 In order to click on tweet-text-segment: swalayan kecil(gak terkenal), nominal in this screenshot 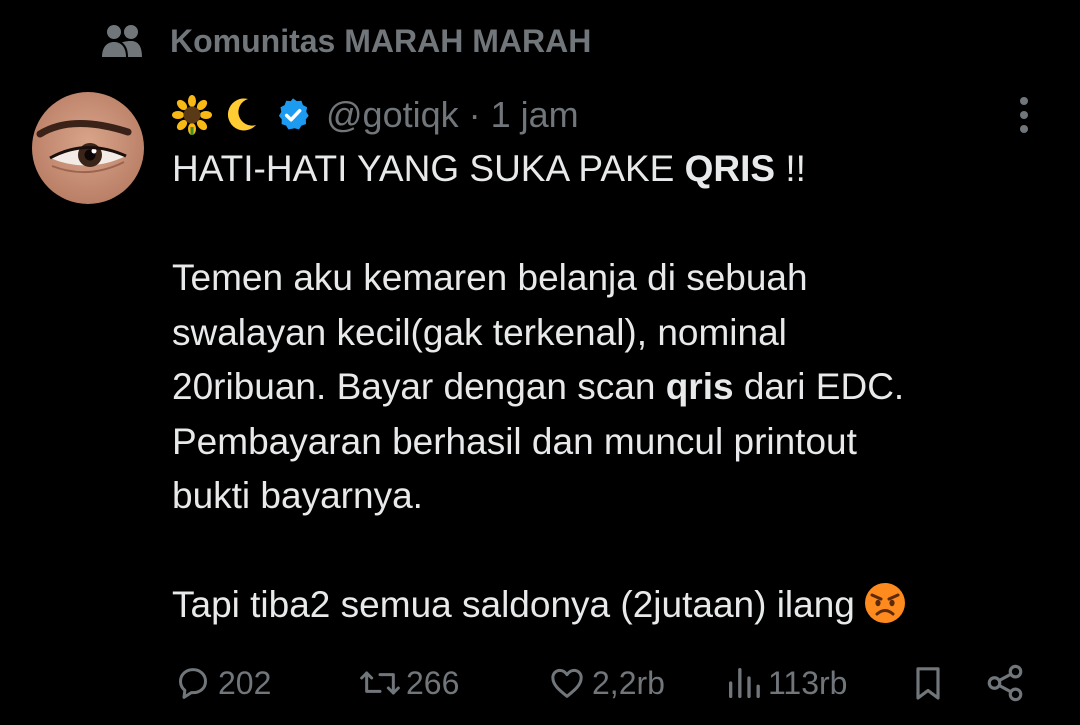, I will do `click(479, 332)`.